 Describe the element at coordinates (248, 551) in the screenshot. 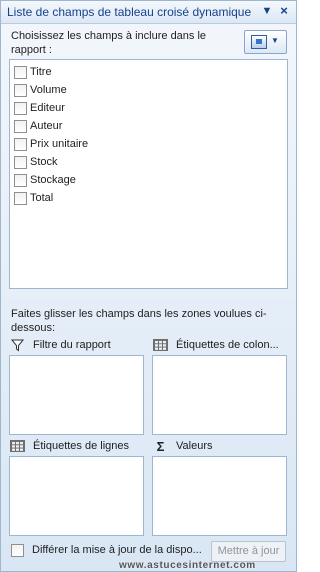

I see `update-button: Mettre à jour` at that location.